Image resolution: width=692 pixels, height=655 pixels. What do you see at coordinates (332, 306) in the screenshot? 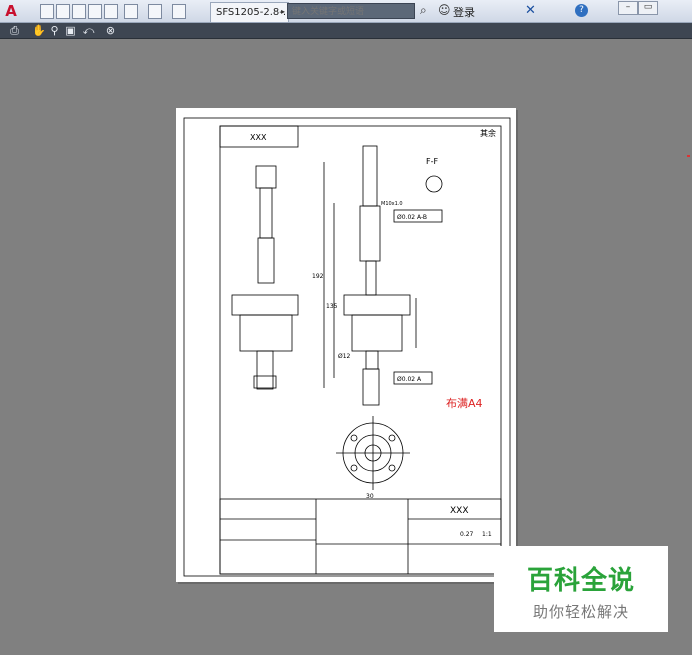
I see `dim-mid: 135` at bounding box center [332, 306].